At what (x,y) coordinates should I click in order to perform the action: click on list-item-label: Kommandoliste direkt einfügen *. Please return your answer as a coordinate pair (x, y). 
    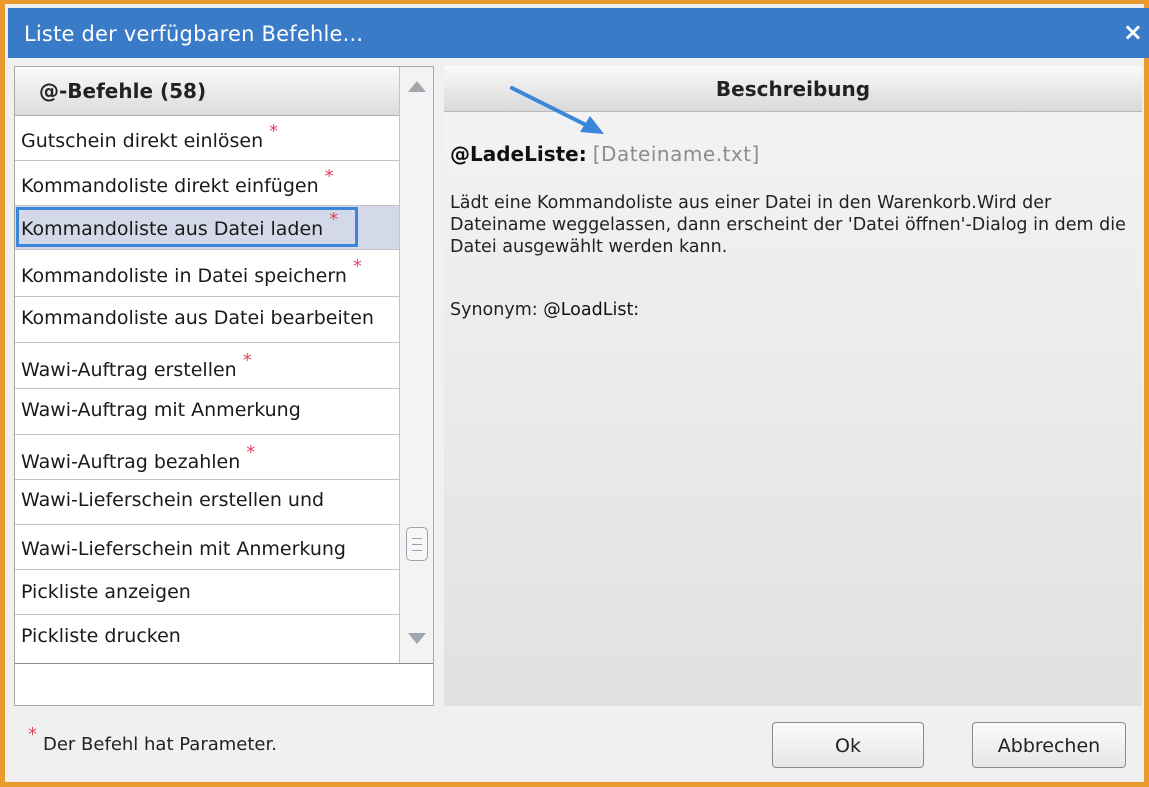
    Looking at the image, I should click on (177, 181).